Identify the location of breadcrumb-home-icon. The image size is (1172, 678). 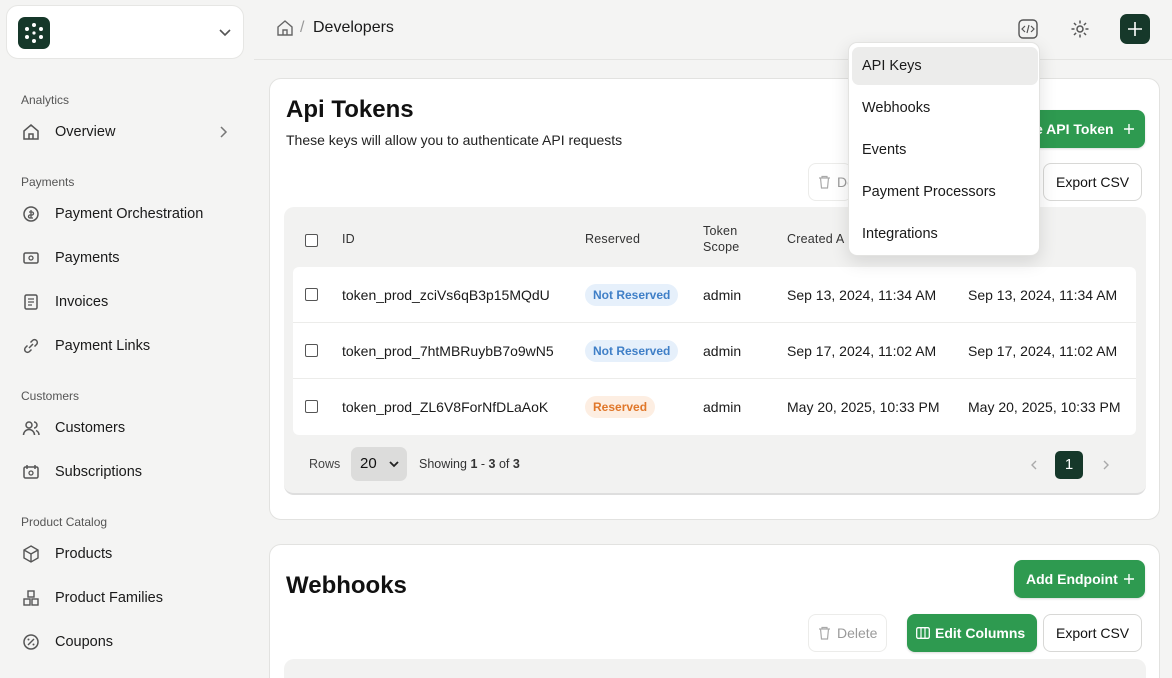
(285, 28).